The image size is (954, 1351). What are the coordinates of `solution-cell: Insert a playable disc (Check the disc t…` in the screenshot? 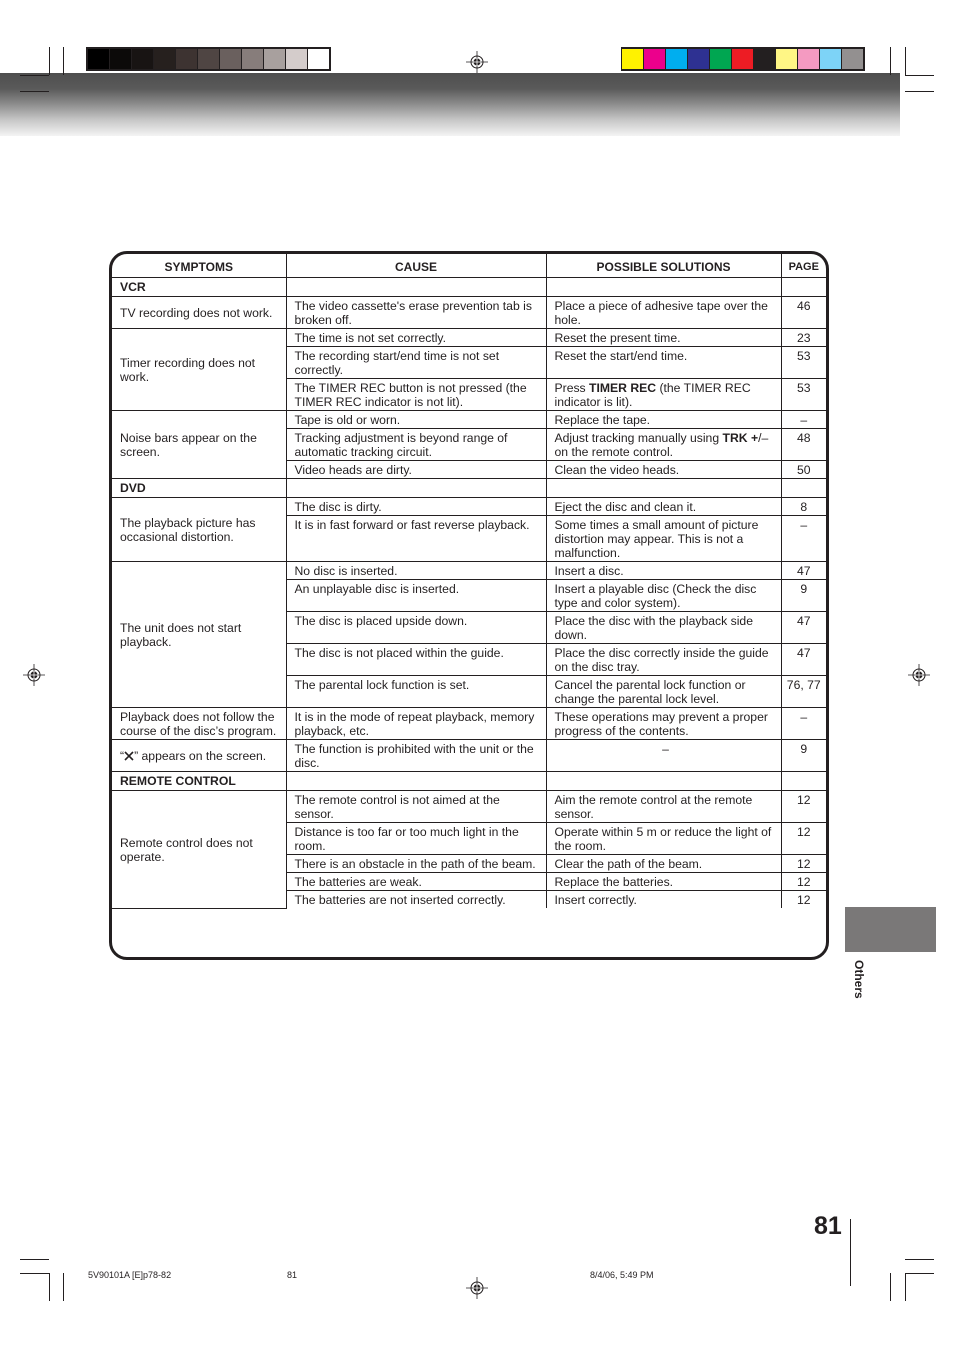 It's located at (663, 595).